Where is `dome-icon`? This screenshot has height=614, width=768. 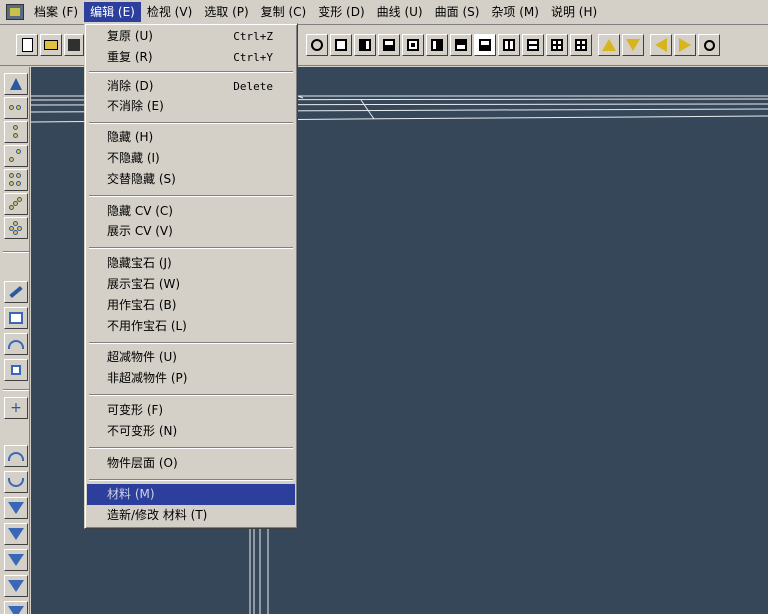
dome-icon is located at coordinates (16, 344).